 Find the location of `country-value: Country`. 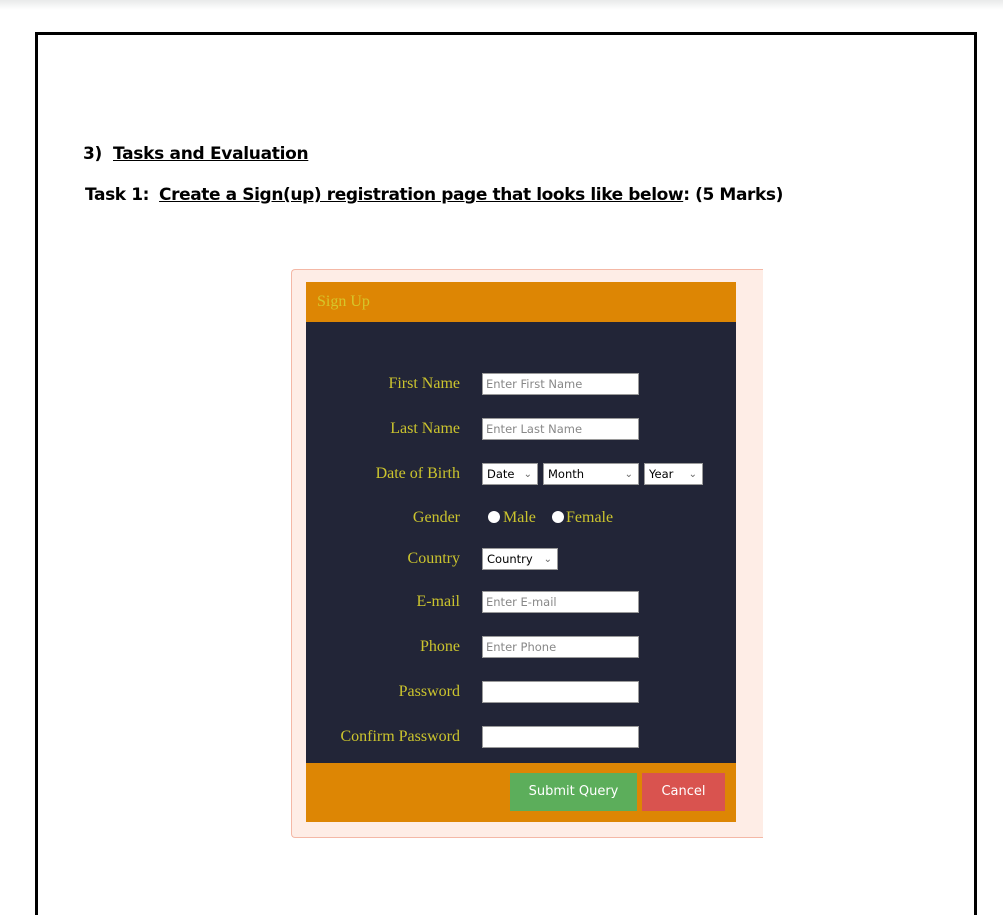

country-value: Country is located at coordinates (510, 559).